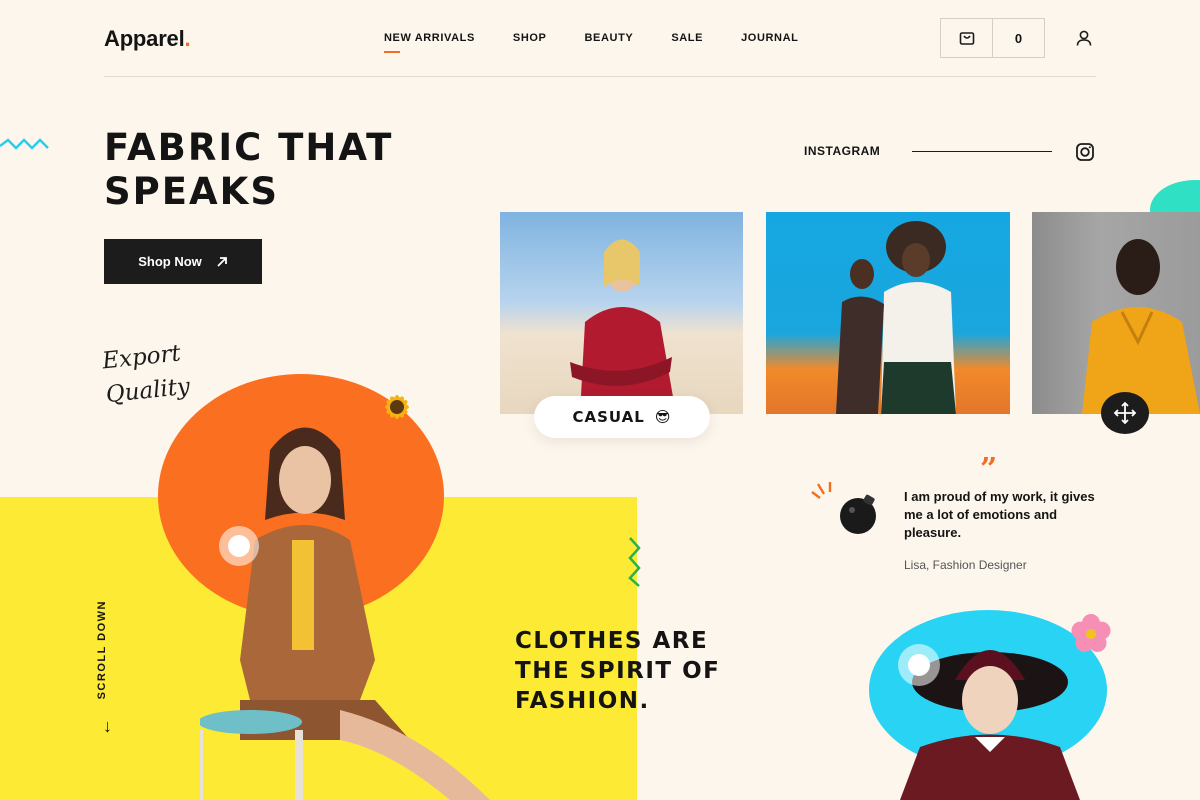 The width and height of the screenshot is (1200, 800). I want to click on hero-title: FABRIC THAT SPEAKS, so click(249, 169).